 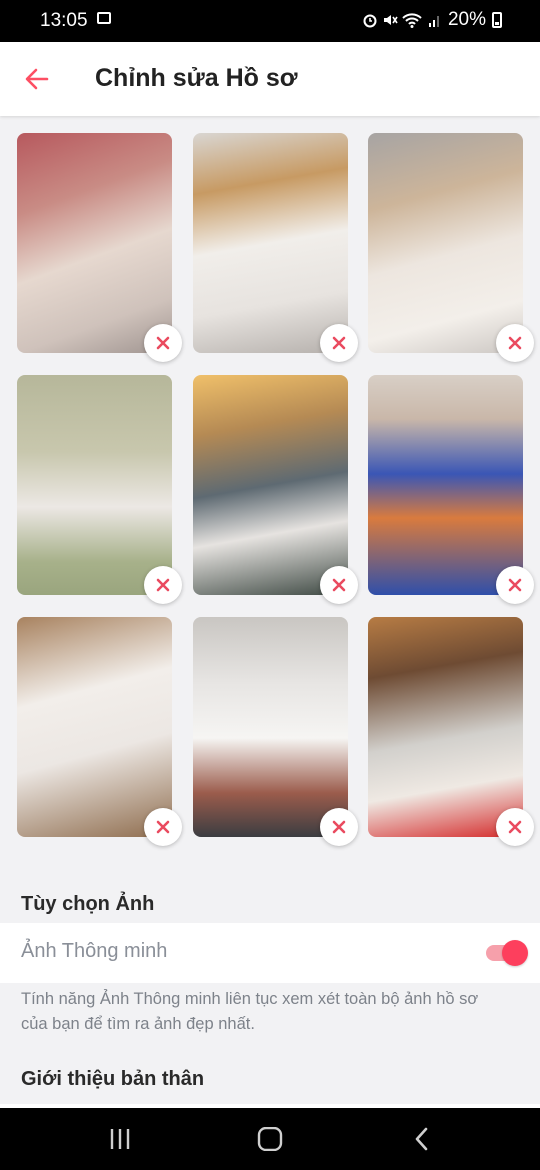 What do you see at coordinates (94, 951) in the screenshot?
I see `smart-photos-label: Ảnh Thông minh` at bounding box center [94, 951].